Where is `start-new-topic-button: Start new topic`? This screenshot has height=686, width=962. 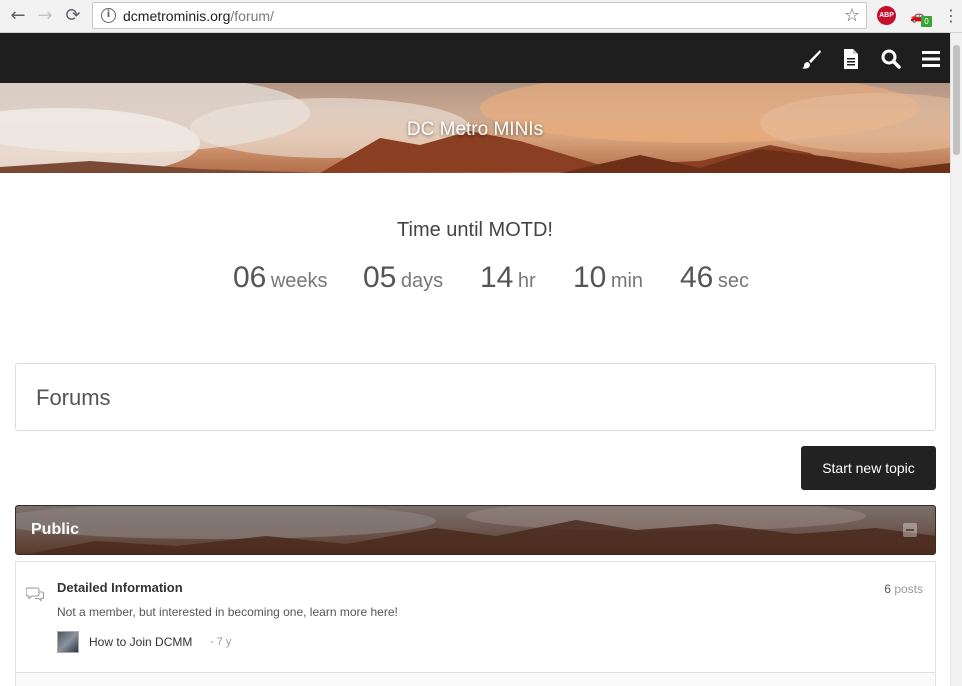
start-new-topic-button: Start new topic is located at coordinates (868, 468).